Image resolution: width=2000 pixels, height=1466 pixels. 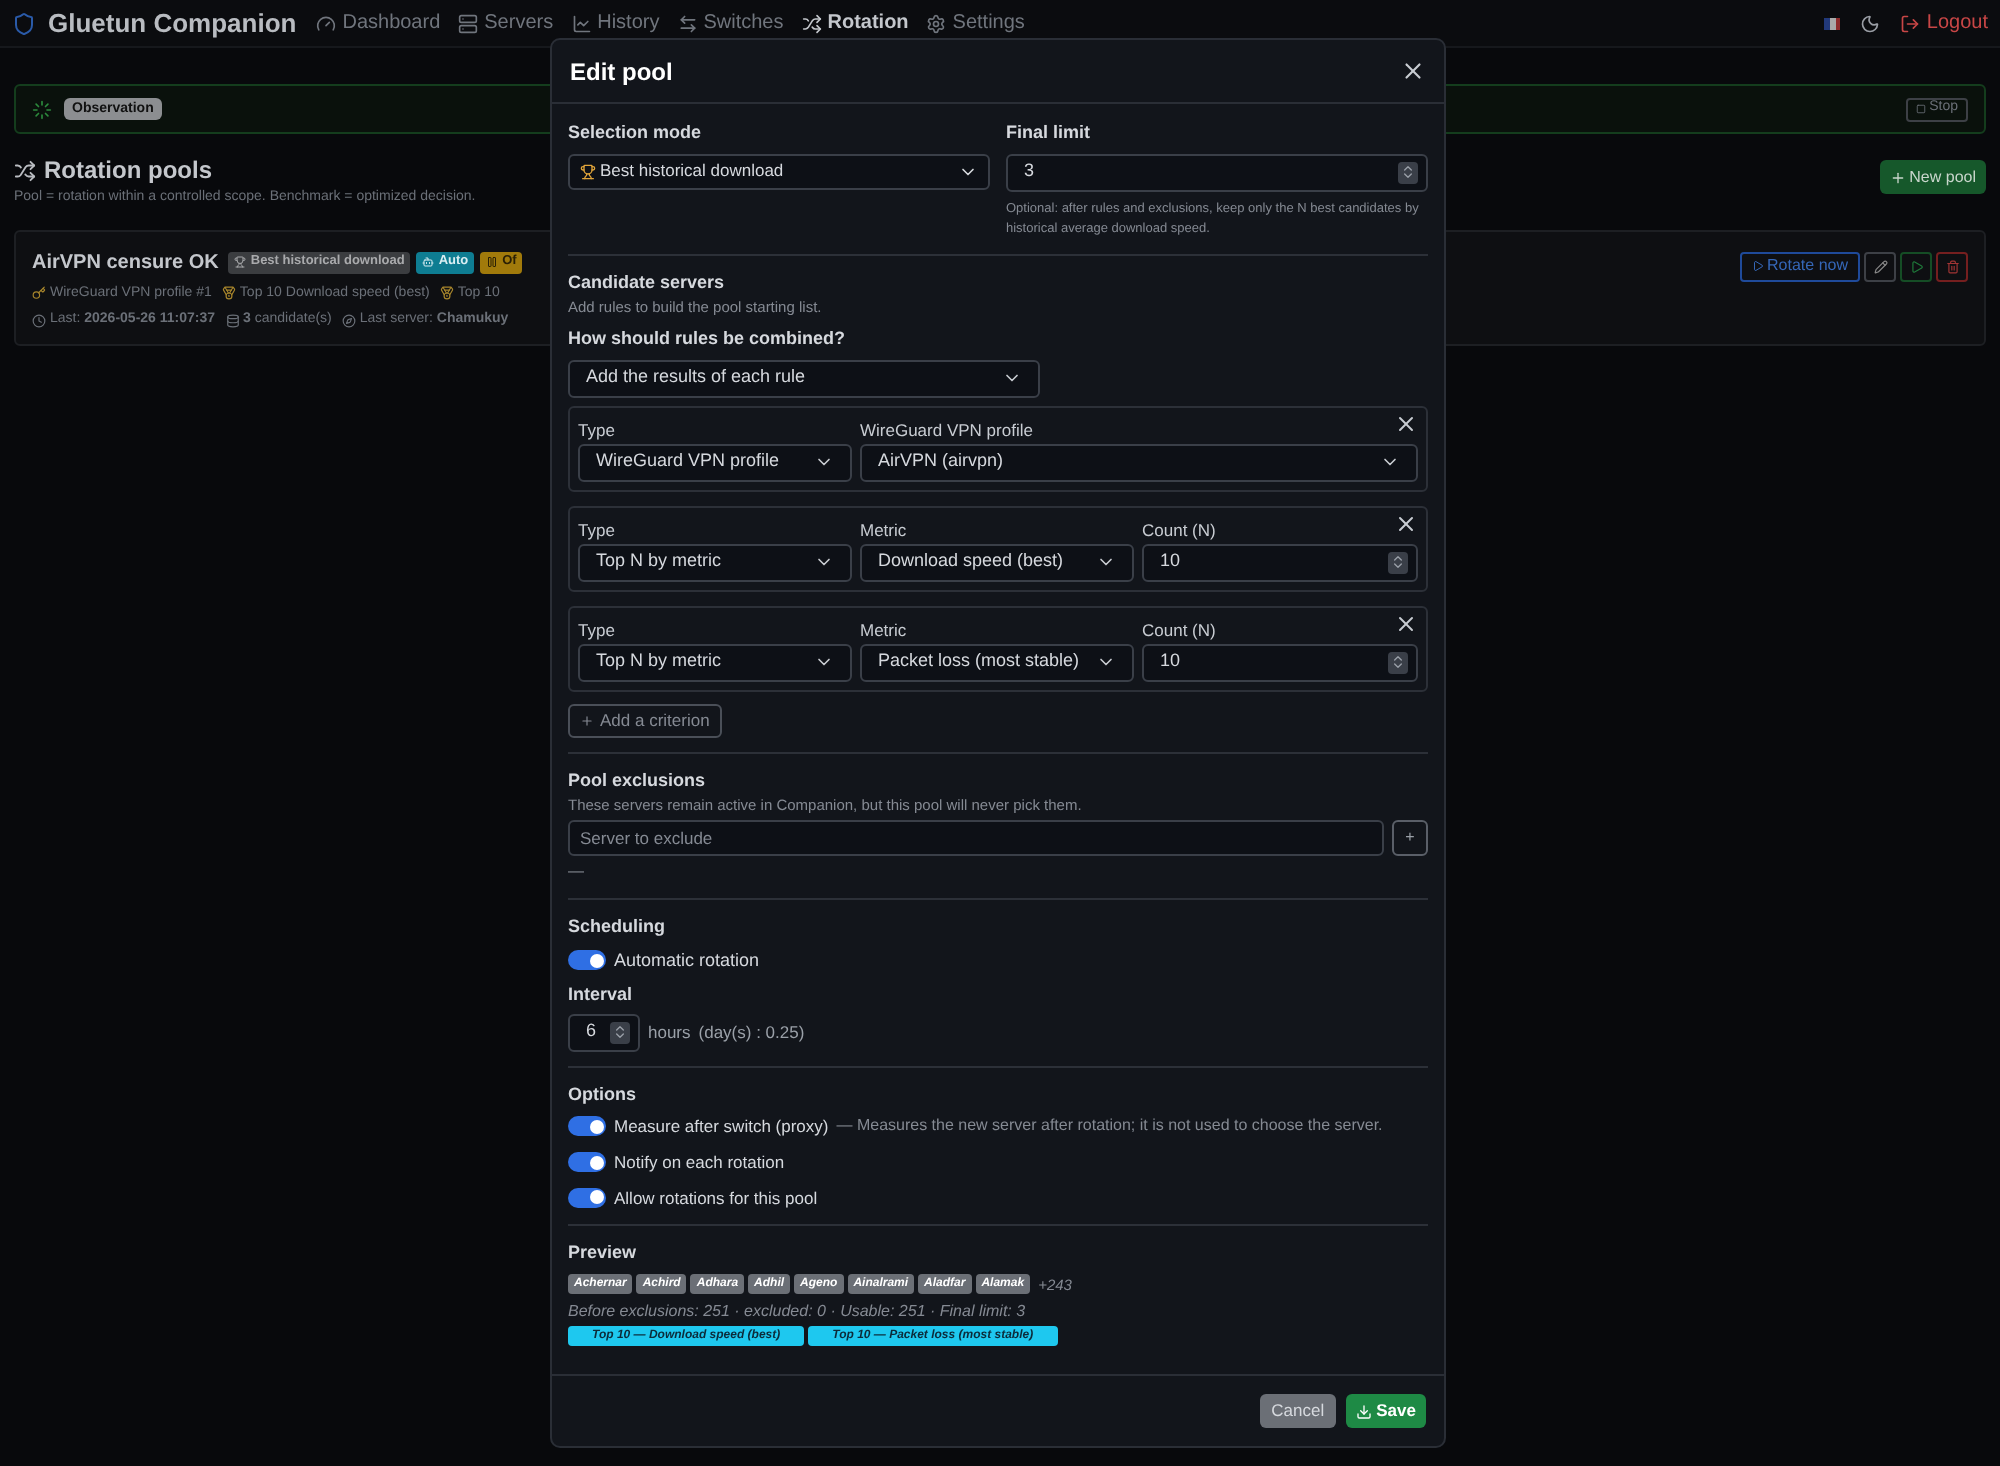 I want to click on flag-icon, so click(x=1832, y=23).